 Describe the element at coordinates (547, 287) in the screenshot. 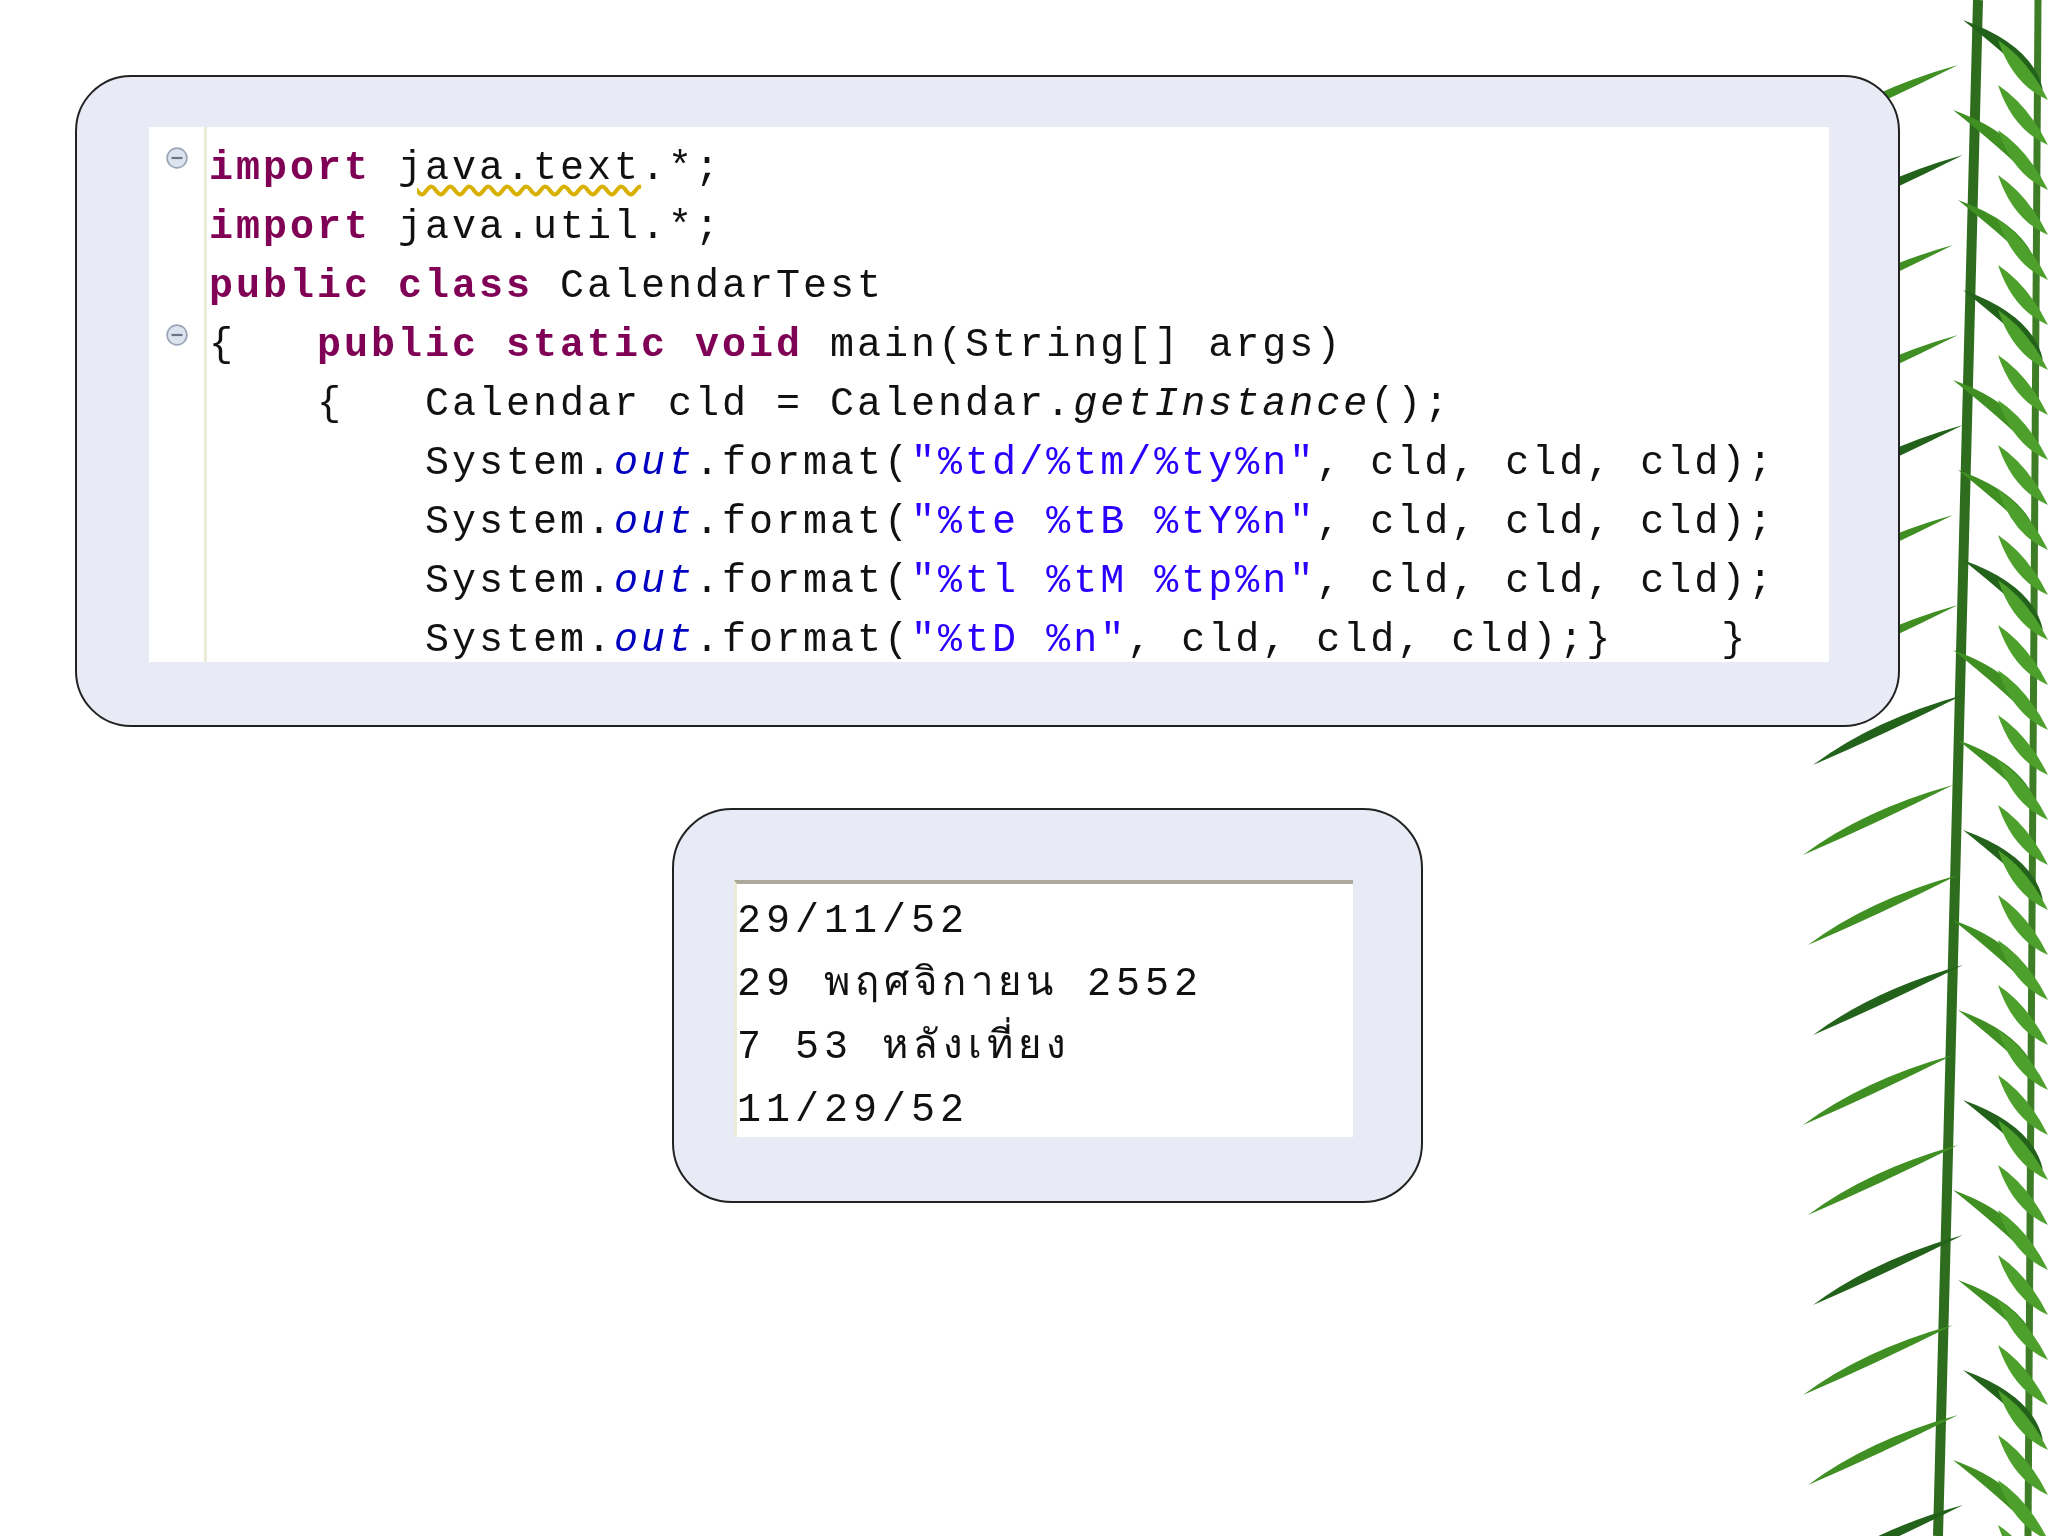

I see `code-line: public class CalendarTest` at that location.